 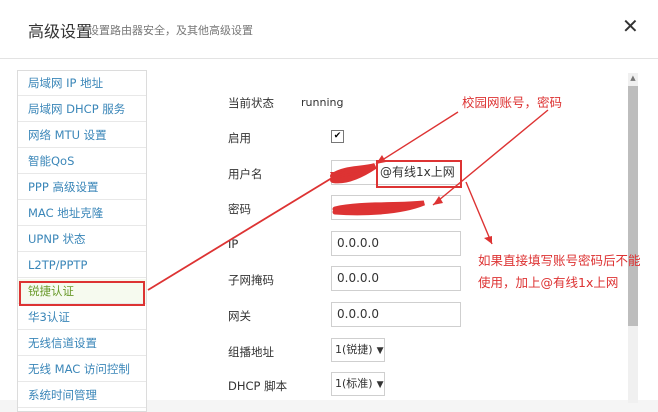 I want to click on sidebar-item-l2tp: L2TP/PPTP, so click(x=82, y=265).